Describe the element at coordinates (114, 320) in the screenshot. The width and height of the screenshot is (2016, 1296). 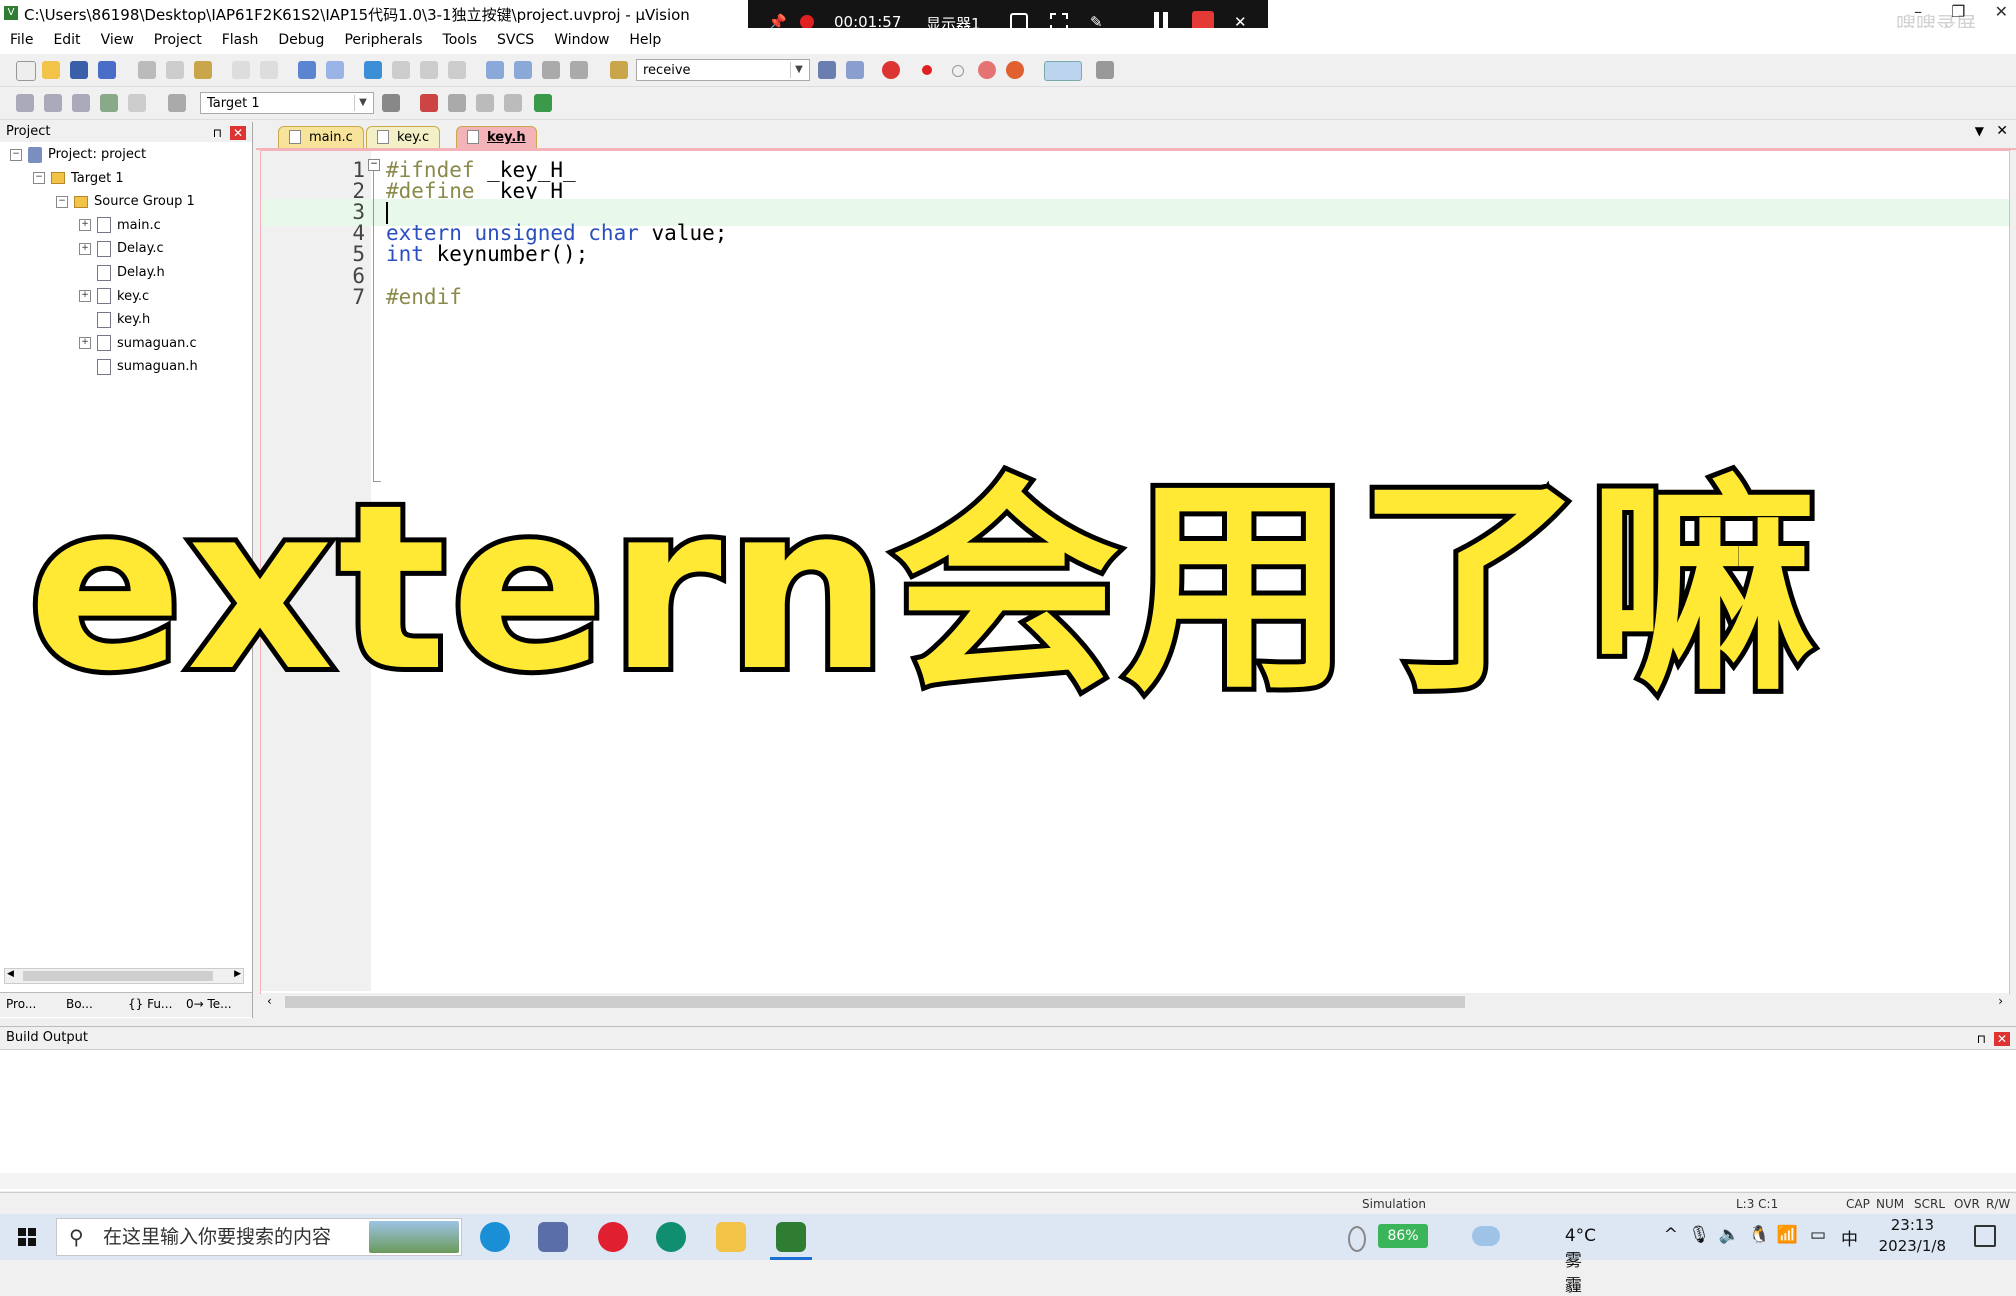
I see `tree-item: key.h` at that location.